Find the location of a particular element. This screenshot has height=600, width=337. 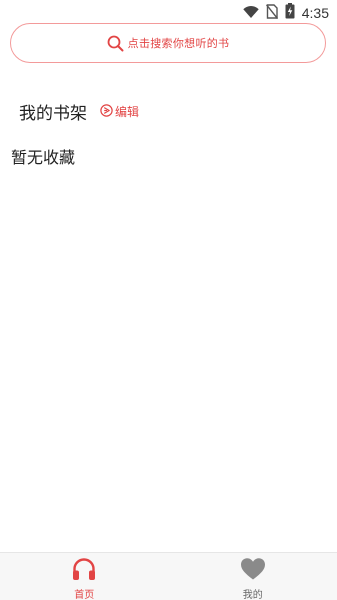

search-bar: 点击搜索你想听的书 is located at coordinates (168, 43).